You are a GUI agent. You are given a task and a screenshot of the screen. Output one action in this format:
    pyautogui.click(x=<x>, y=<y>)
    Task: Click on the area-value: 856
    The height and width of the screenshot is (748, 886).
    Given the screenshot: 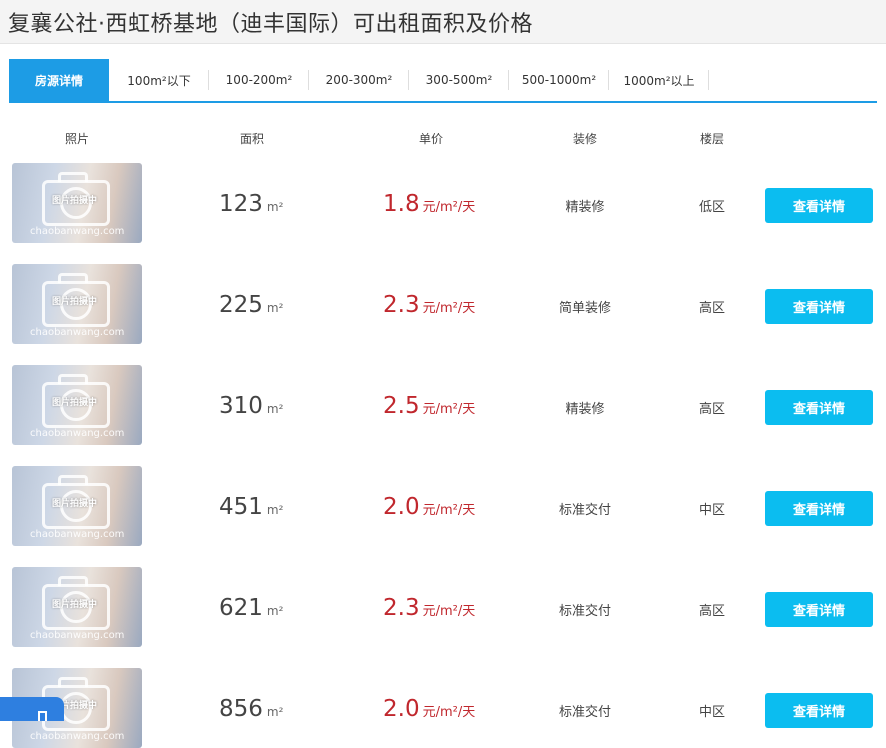 What is the action you would take?
    pyautogui.click(x=241, y=709)
    